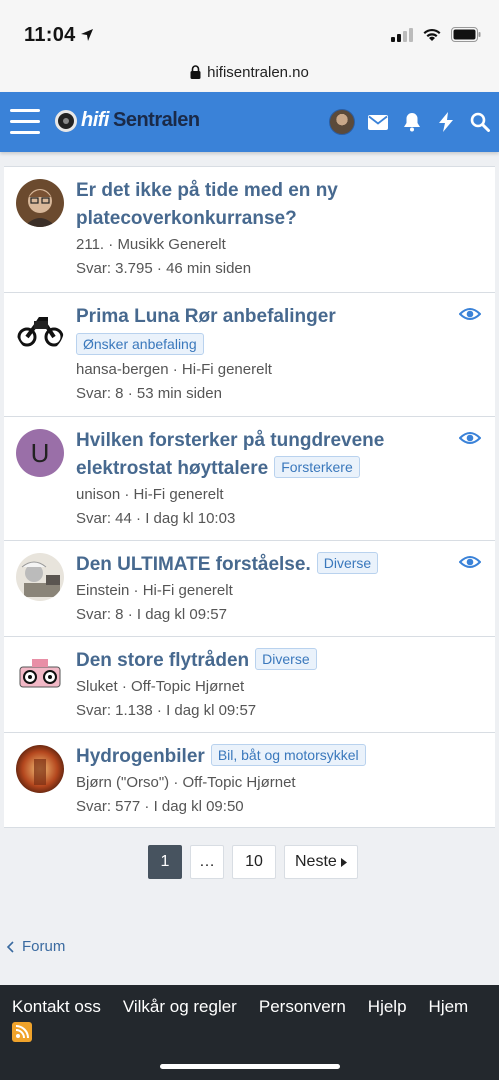 This screenshot has width=499, height=1080. Describe the element at coordinates (162, 660) in the screenshot. I see `thread-title-text: Den store flytråden` at that location.